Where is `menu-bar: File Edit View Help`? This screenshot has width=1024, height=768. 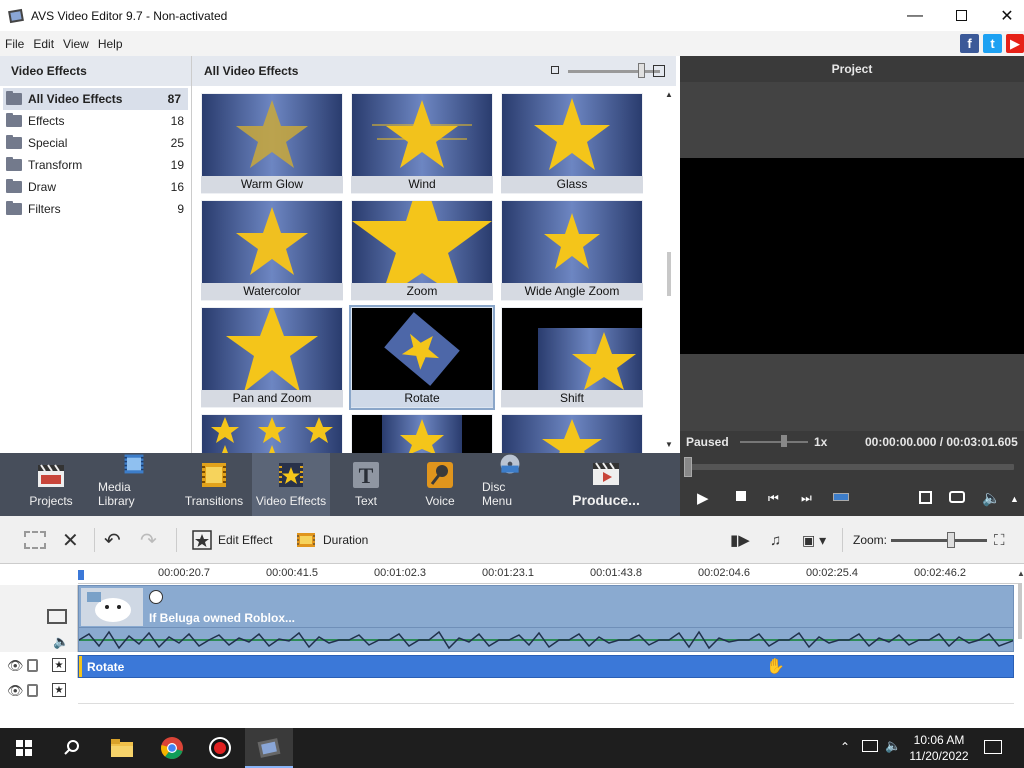 menu-bar: File Edit View Help is located at coordinates (512, 43).